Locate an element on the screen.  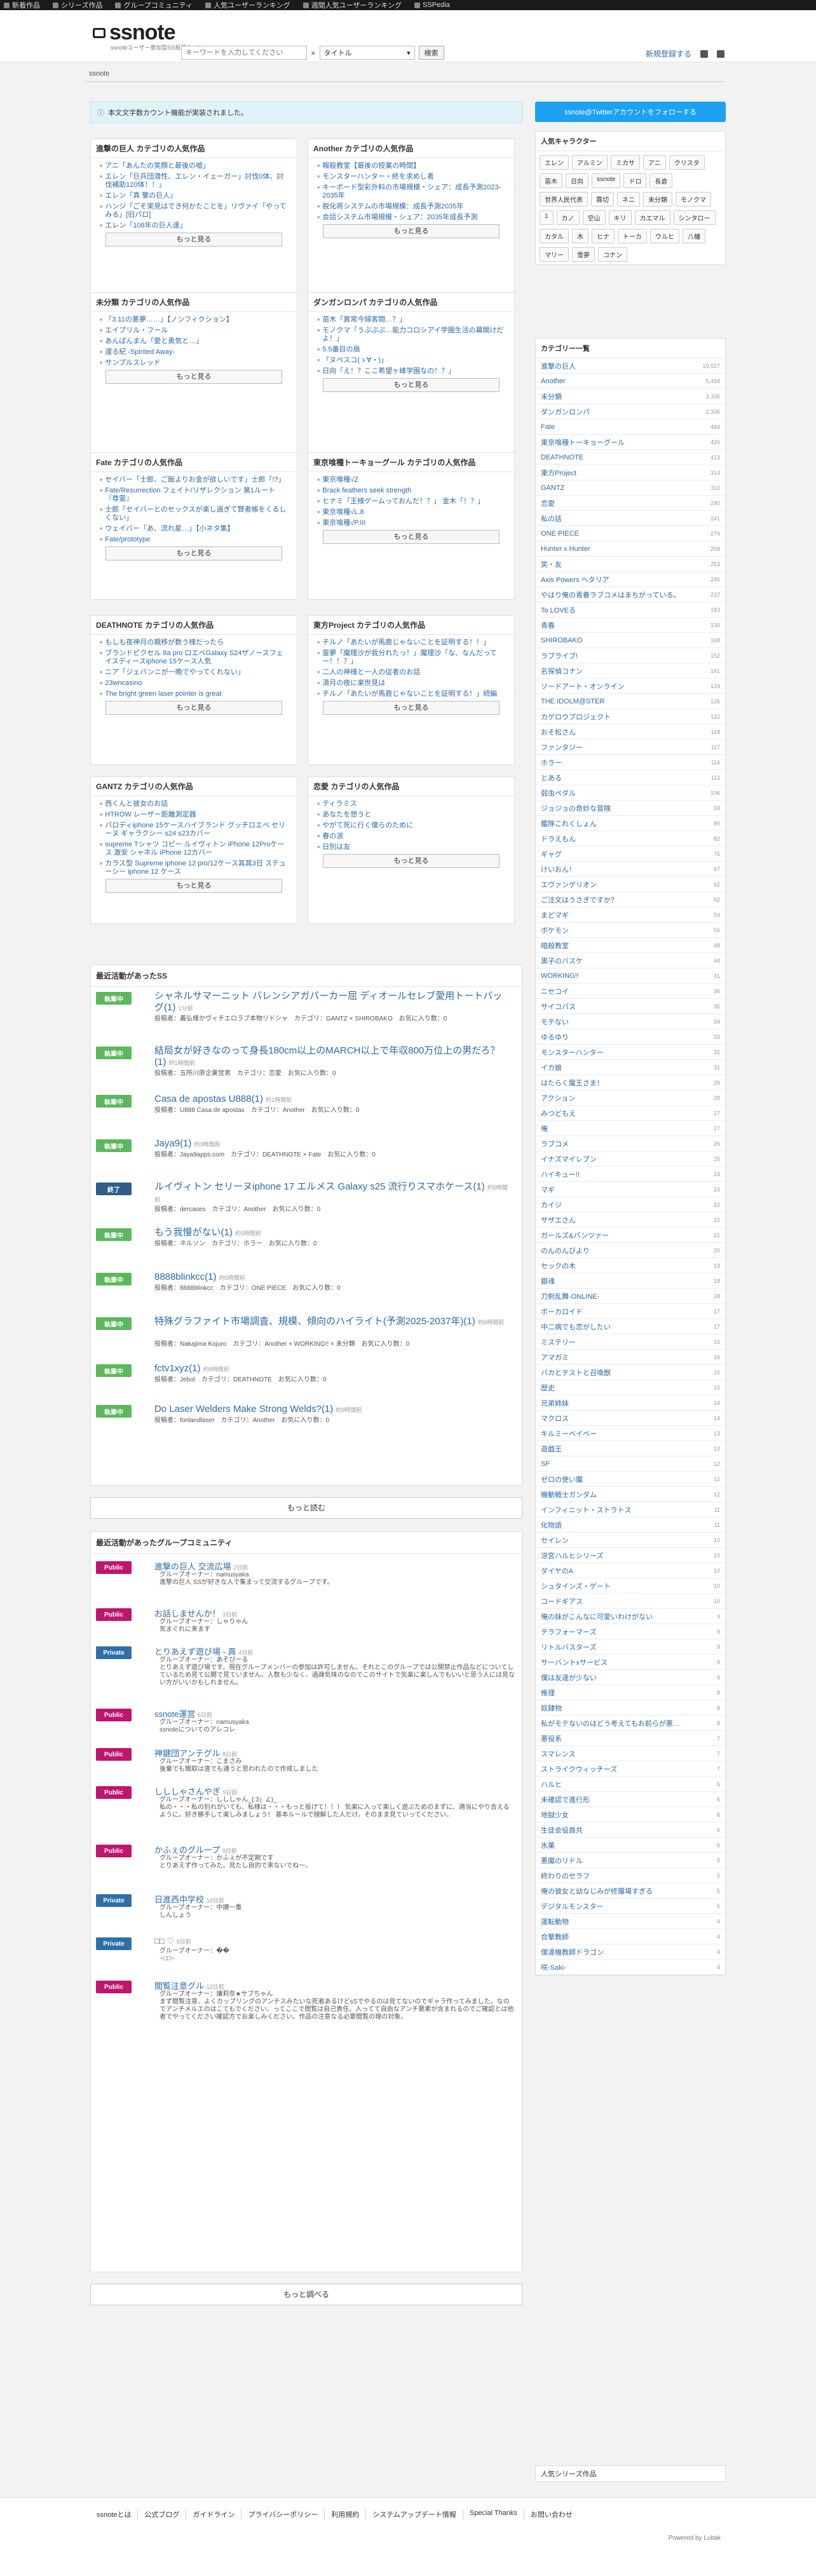
character-tag: 1 is located at coordinates (547, 217).